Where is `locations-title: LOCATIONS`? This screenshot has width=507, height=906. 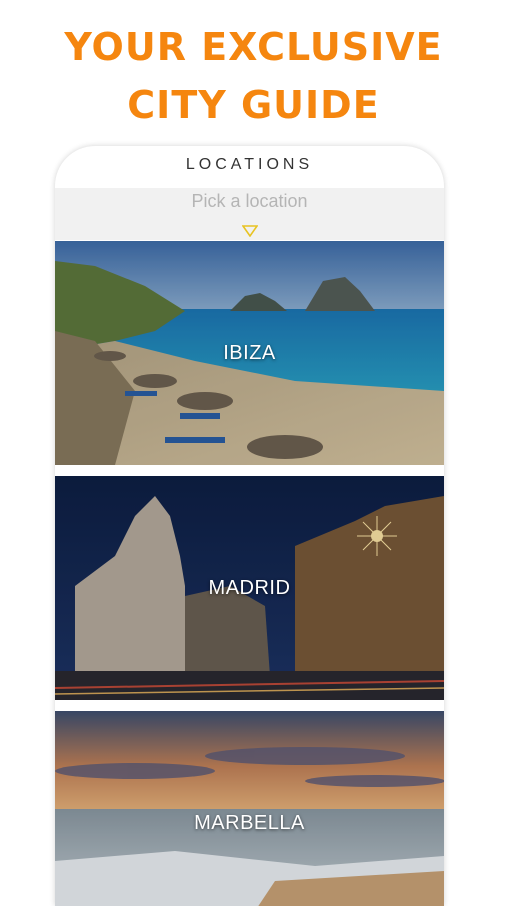
locations-title: LOCATIONS is located at coordinates (249, 164).